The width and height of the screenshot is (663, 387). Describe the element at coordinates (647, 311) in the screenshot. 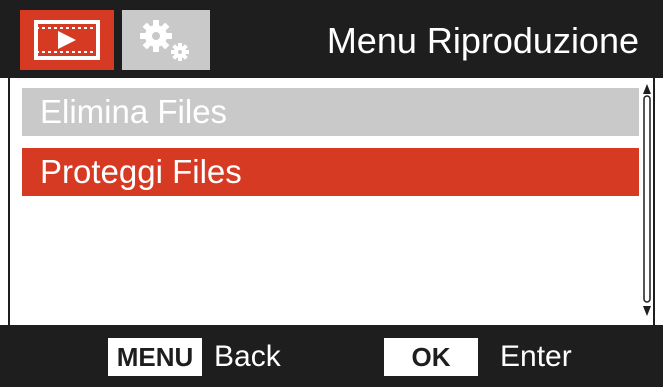

I see `scroll-down-arrow-icon` at that location.